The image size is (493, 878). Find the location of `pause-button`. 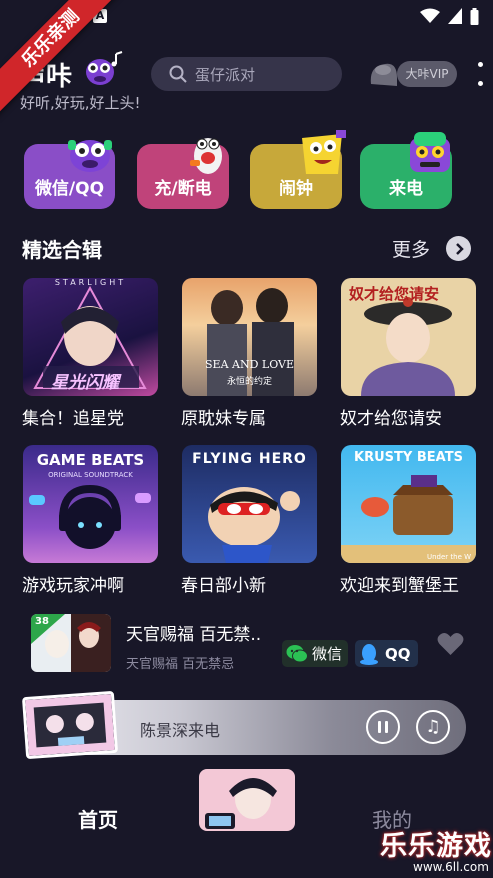

pause-button is located at coordinates (383, 727).